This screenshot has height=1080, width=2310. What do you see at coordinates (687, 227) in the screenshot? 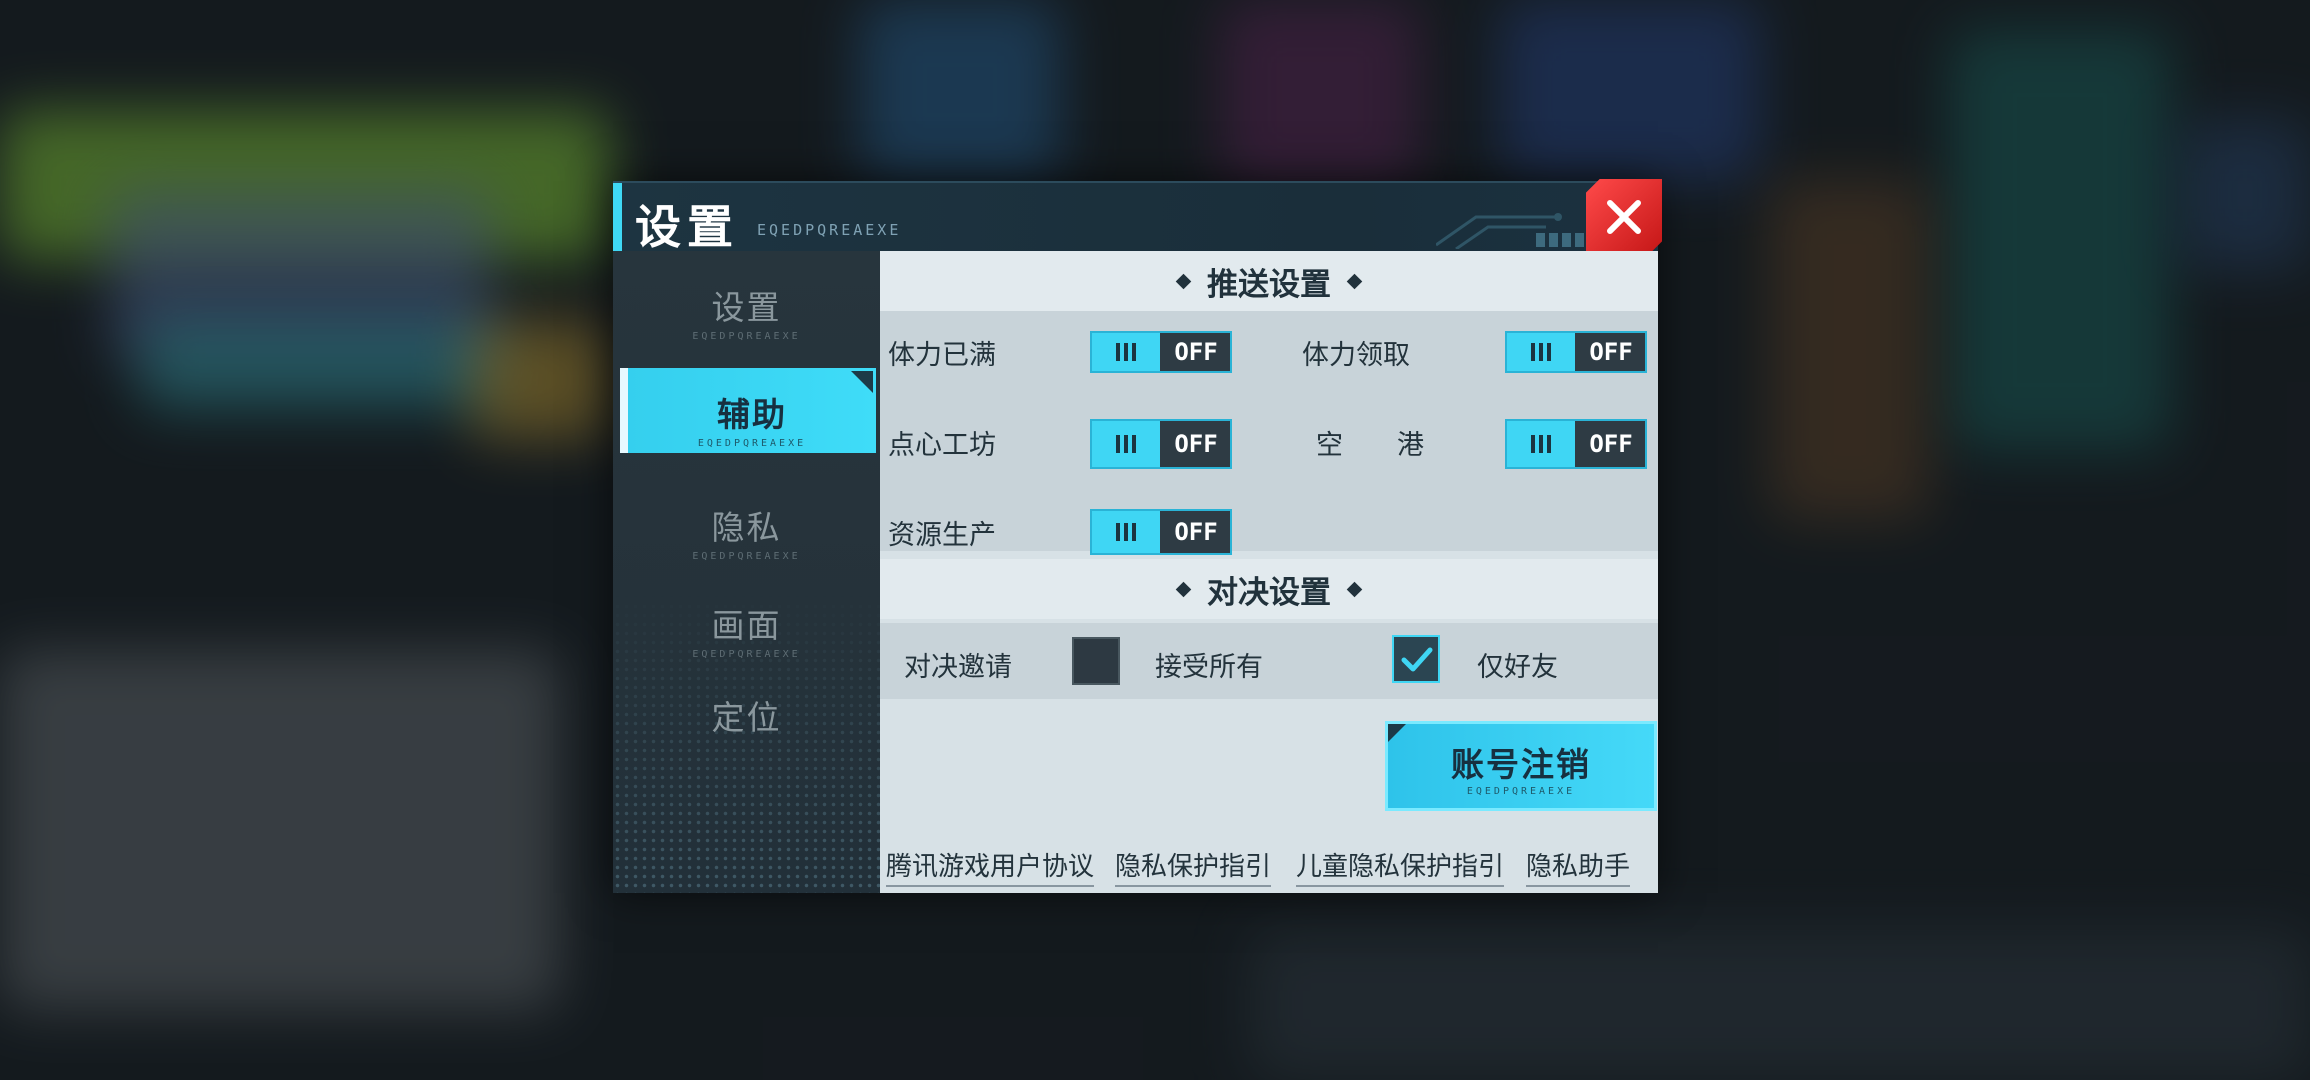
I see `dialog-title: 设置` at bounding box center [687, 227].